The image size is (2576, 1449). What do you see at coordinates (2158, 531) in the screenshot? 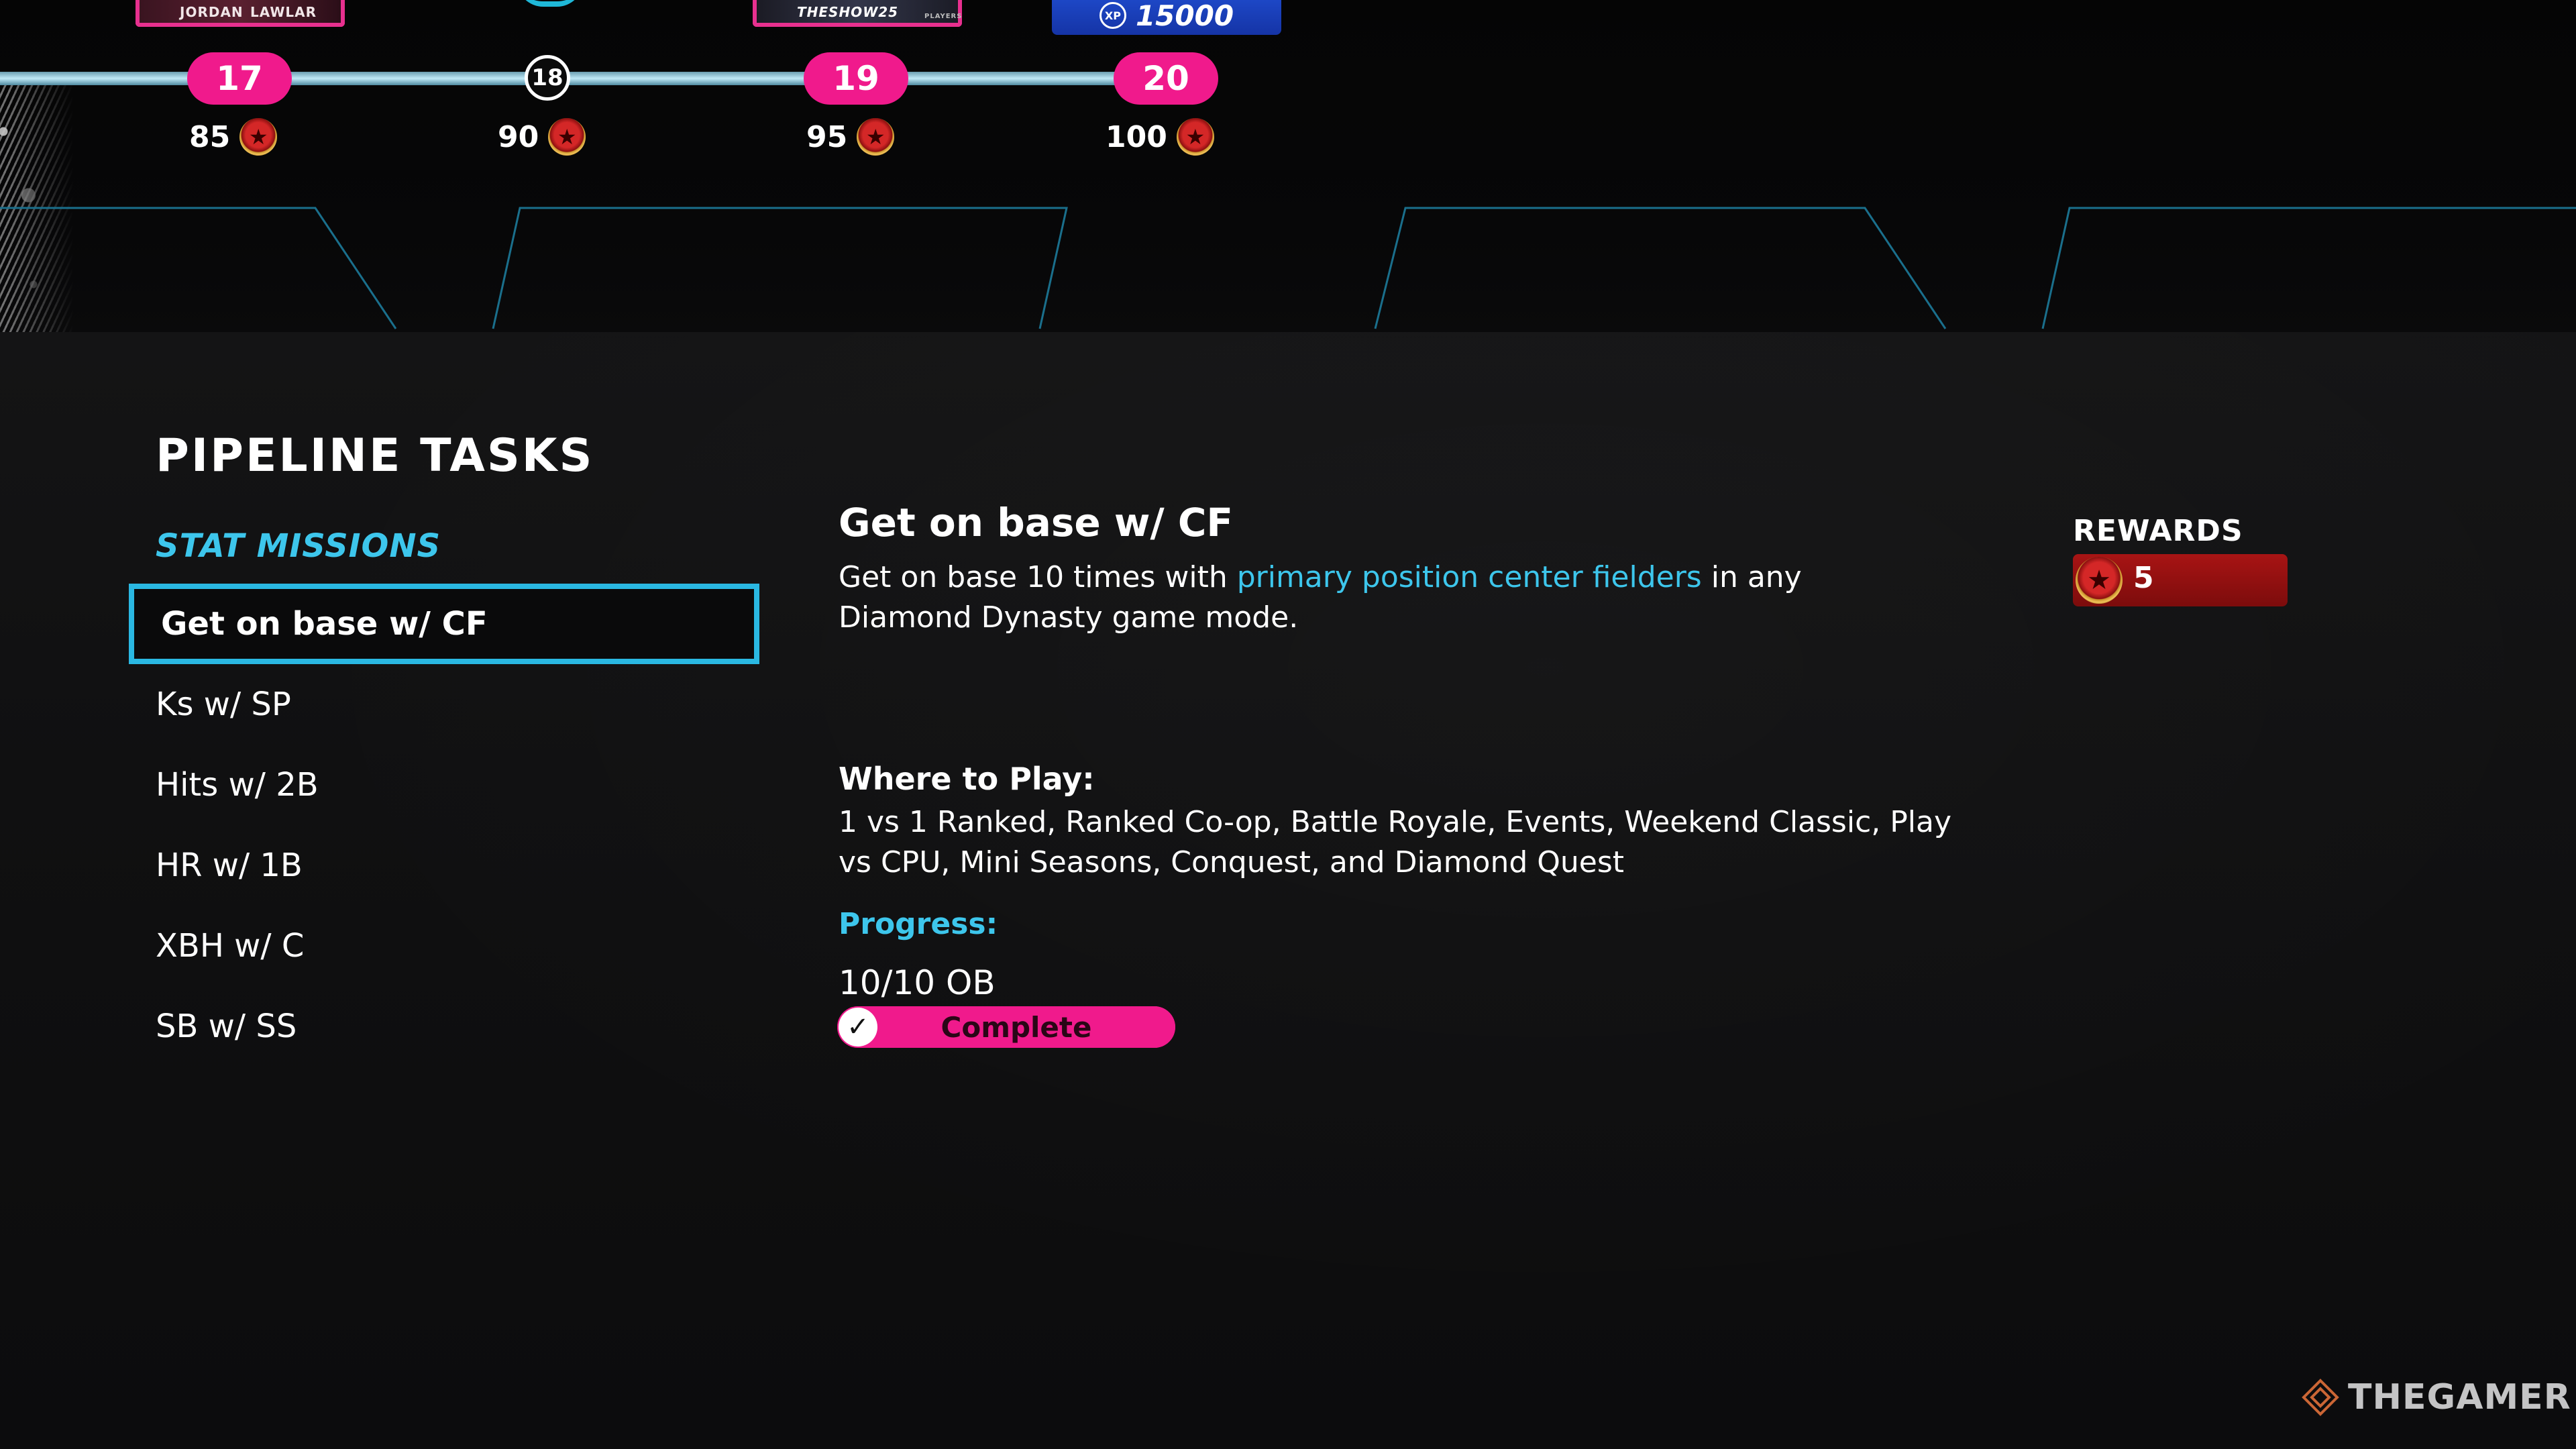
I see `rewards-label: REWARDS` at bounding box center [2158, 531].